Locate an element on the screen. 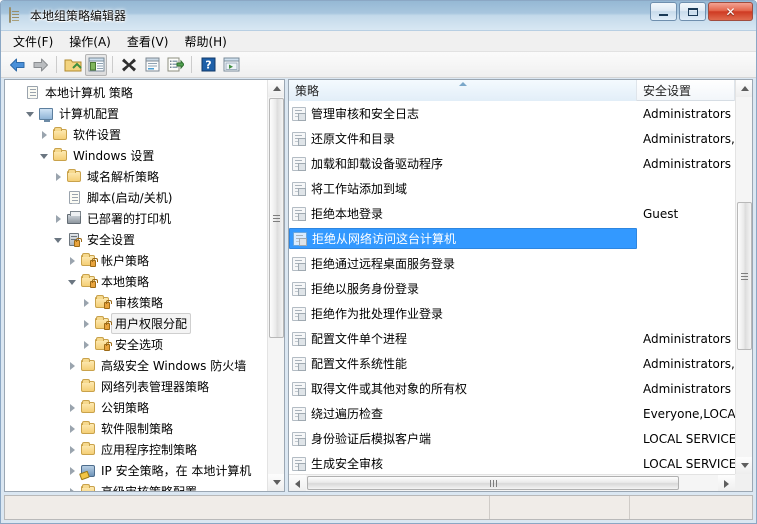  properties-button is located at coordinates (152, 65).